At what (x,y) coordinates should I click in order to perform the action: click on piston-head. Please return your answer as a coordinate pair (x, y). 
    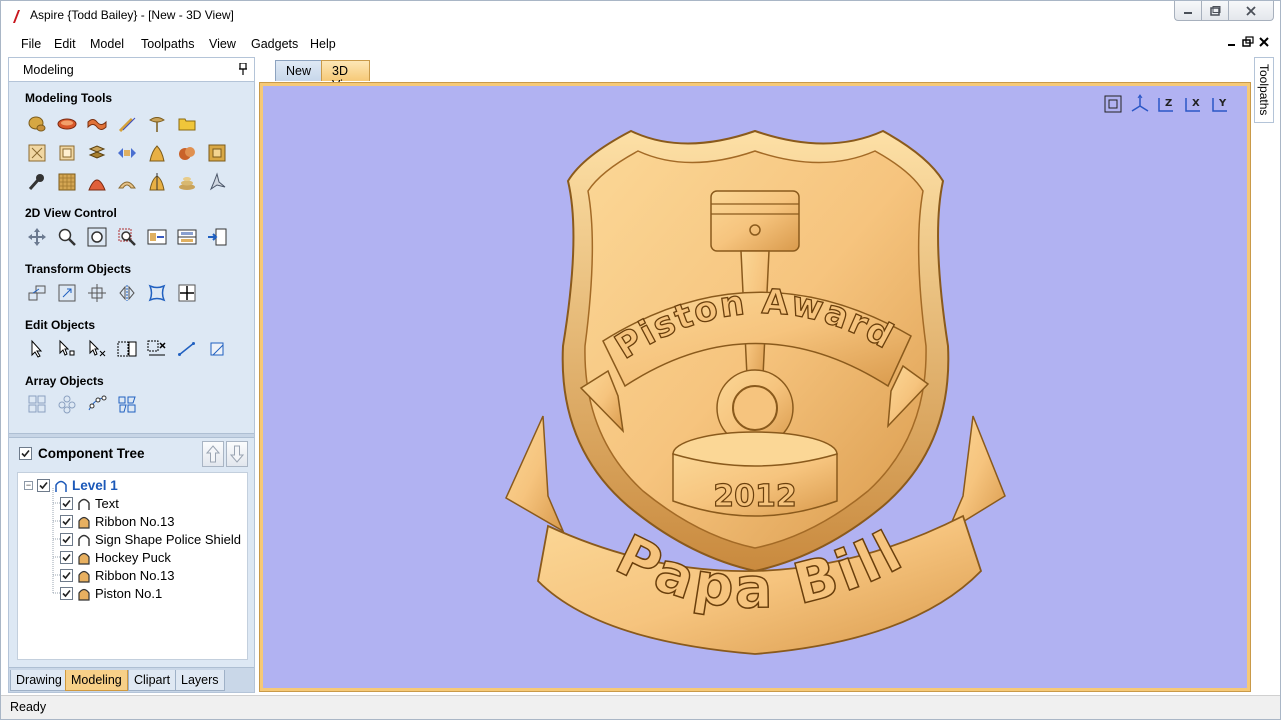
    Looking at the image, I should click on (755, 221).